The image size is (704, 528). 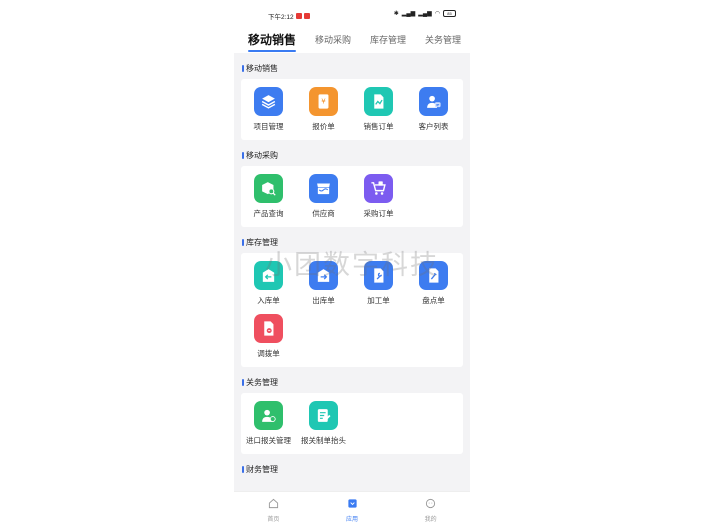 I want to click on tab-2: 库存管理, so click(x=388, y=36).